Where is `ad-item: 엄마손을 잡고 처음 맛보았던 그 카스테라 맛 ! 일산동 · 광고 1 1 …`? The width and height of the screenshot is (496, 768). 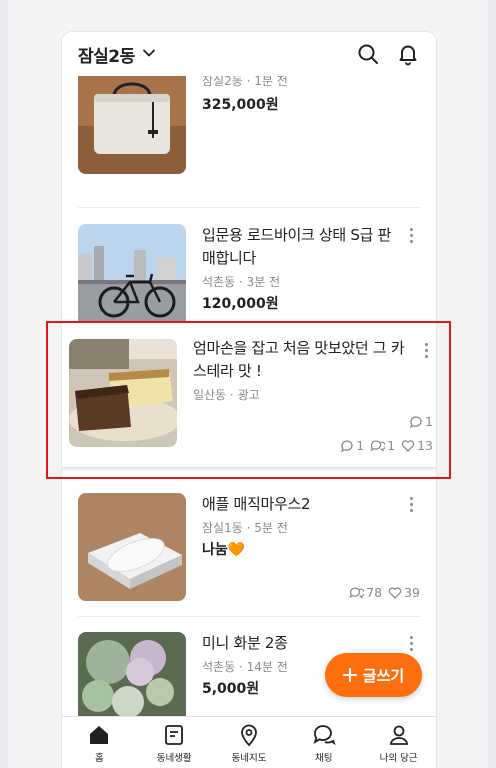 ad-item: 엄마손을 잡고 처음 맛보았던 그 카스테라 맛 ! 일산동 · 광고 1 1 … is located at coordinates (249, 392).